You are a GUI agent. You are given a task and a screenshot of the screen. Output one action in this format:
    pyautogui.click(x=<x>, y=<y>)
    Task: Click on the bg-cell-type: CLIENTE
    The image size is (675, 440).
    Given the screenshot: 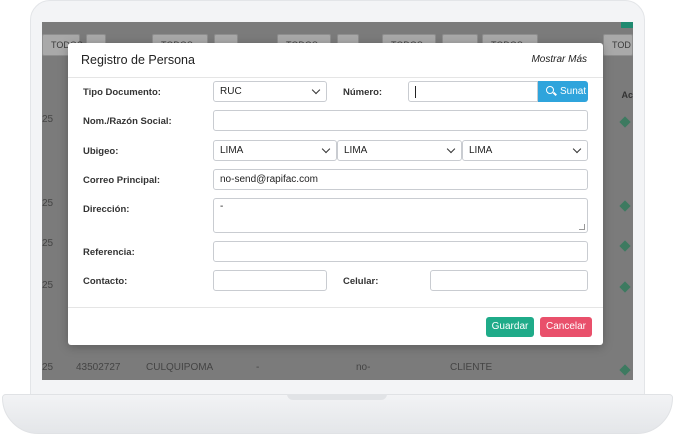 What is the action you would take?
    pyautogui.click(x=471, y=367)
    